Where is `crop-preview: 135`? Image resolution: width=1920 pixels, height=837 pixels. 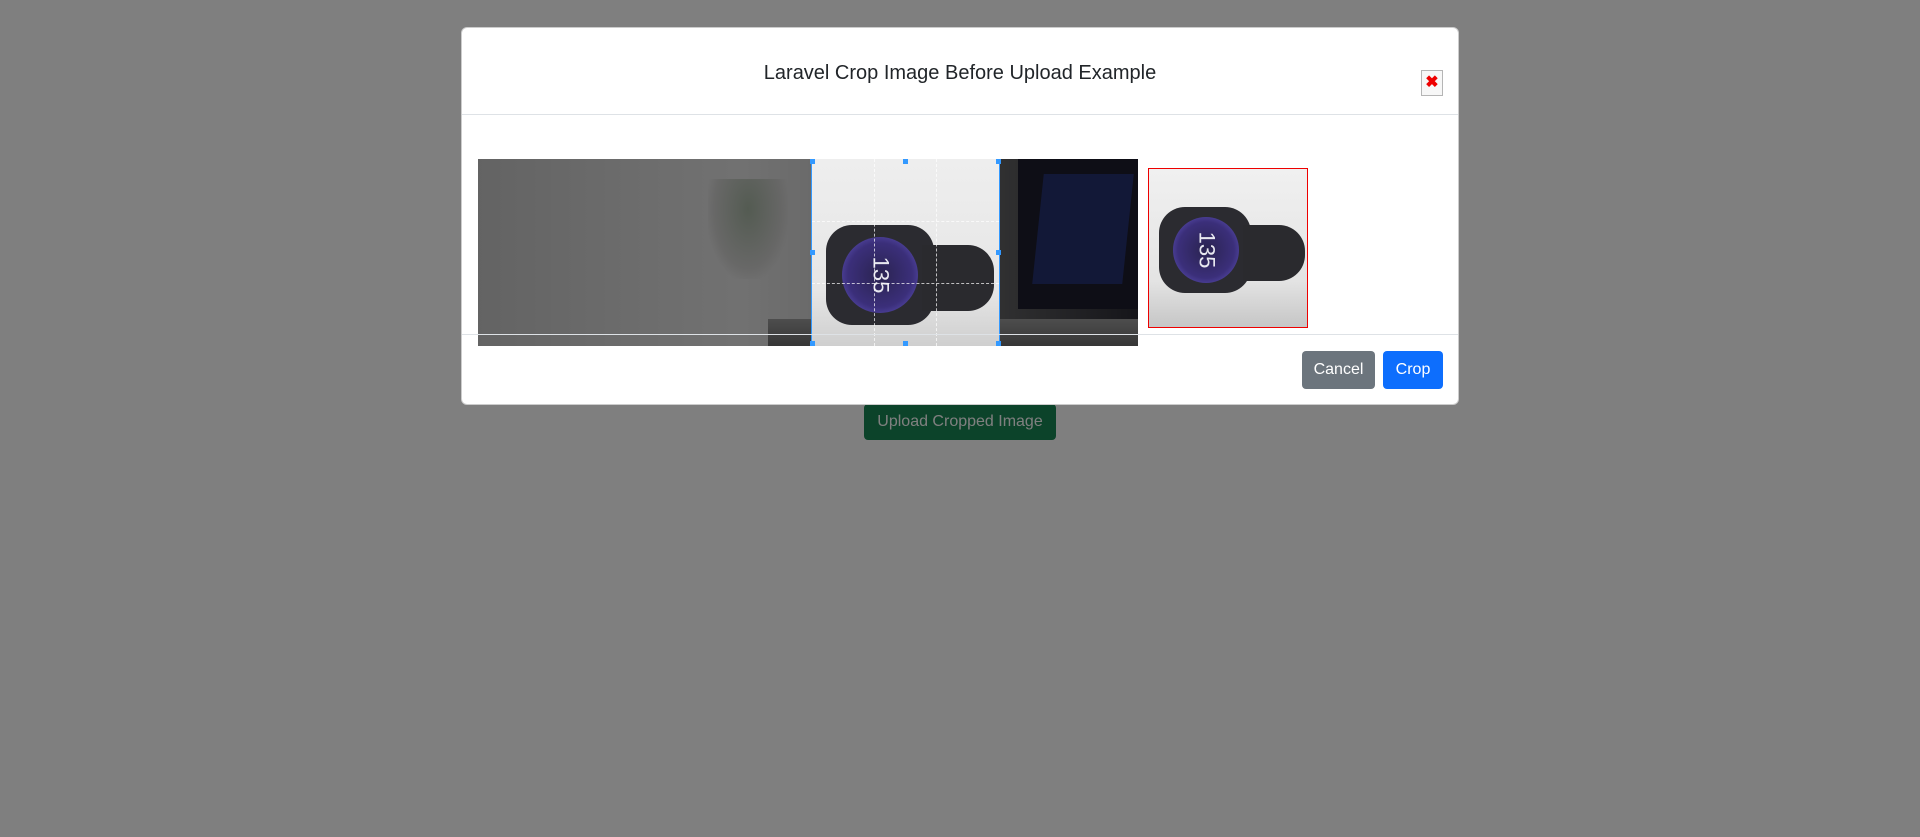
crop-preview: 135 is located at coordinates (1228, 248).